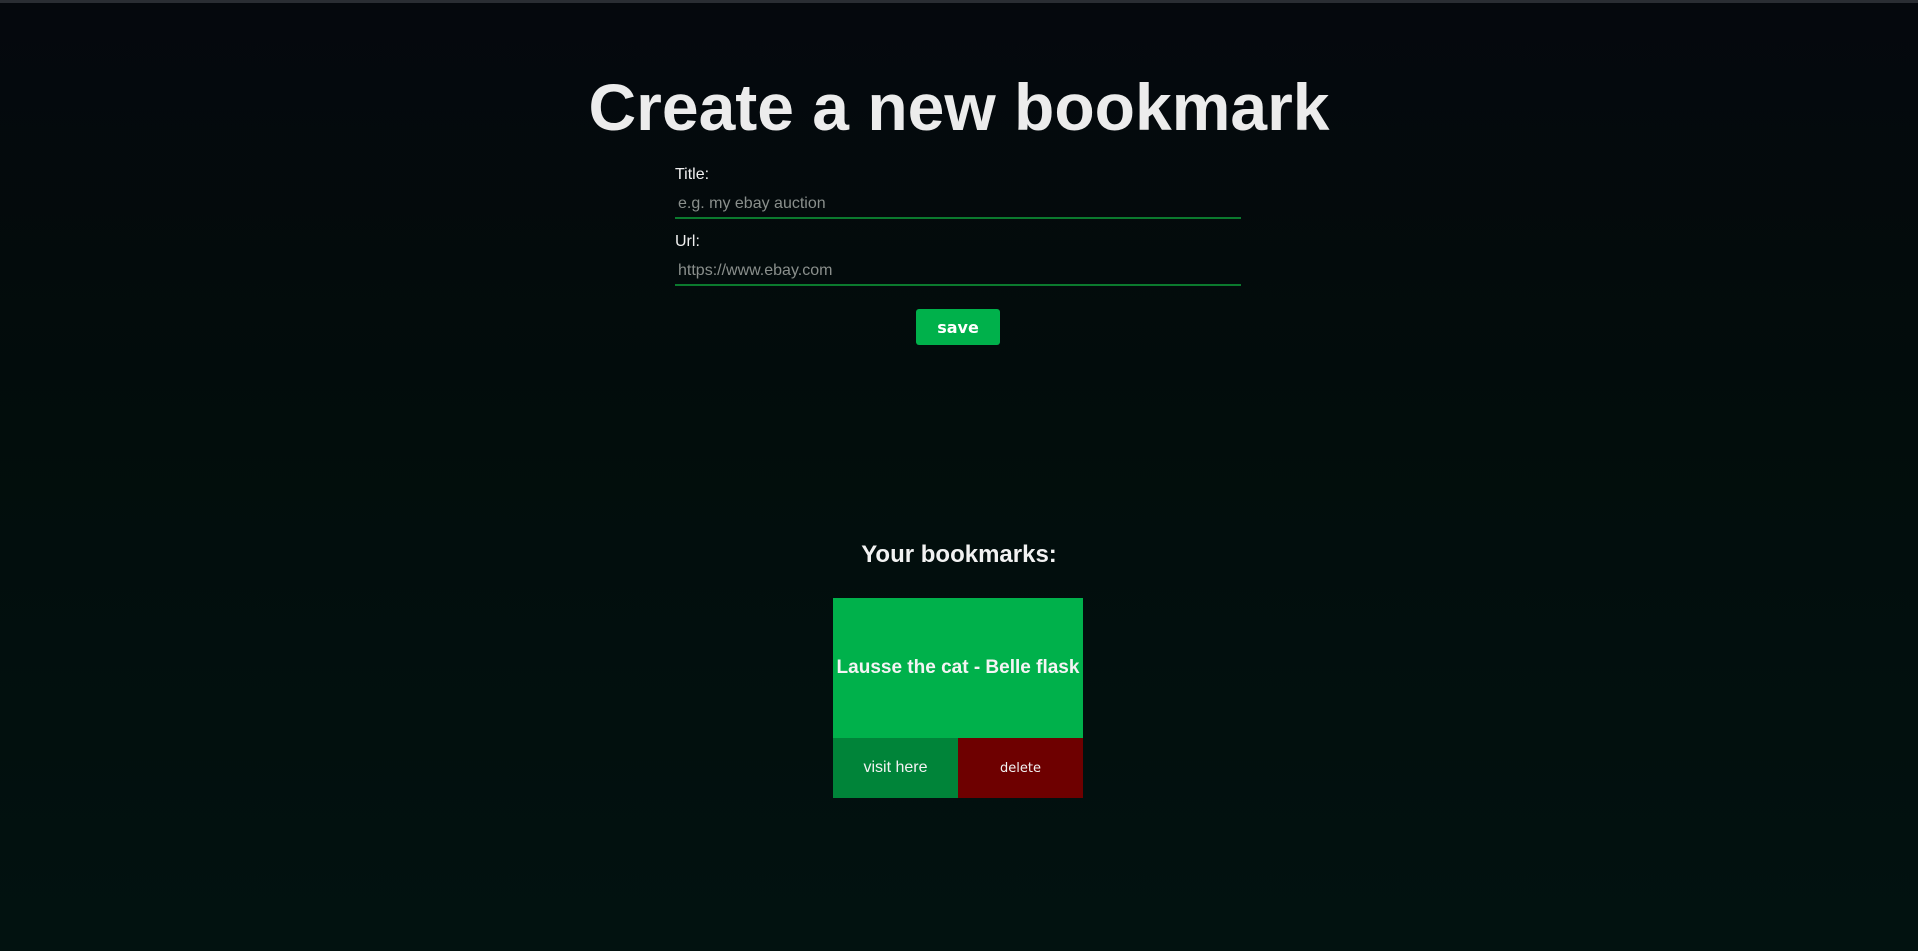  What do you see at coordinates (959, 107) in the screenshot?
I see `page-title: Create a new bookmark` at bounding box center [959, 107].